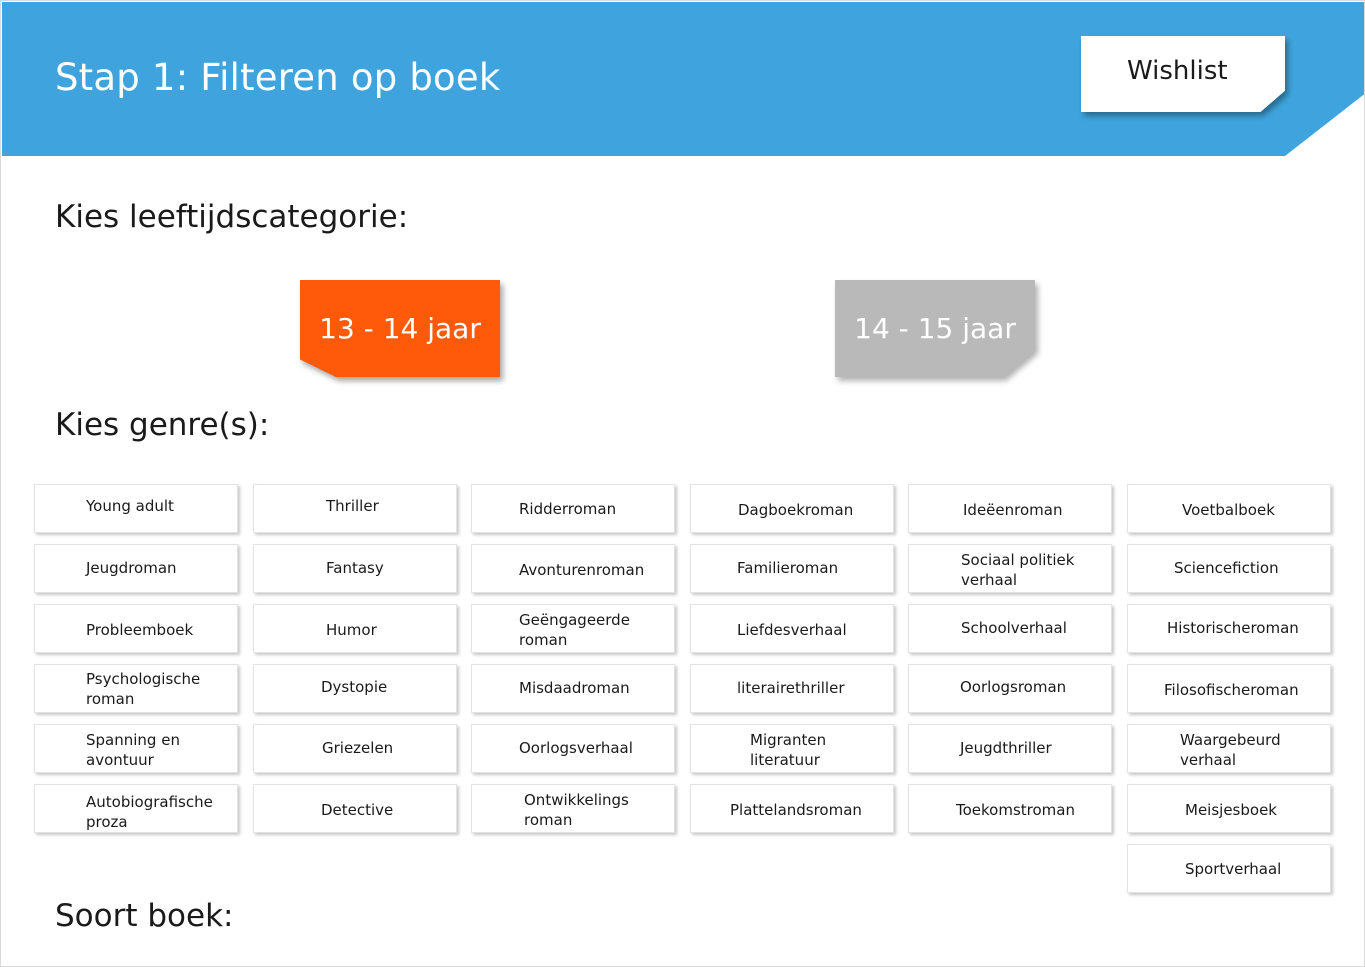  I want to click on genre-label: Probleemboek, so click(140, 630).